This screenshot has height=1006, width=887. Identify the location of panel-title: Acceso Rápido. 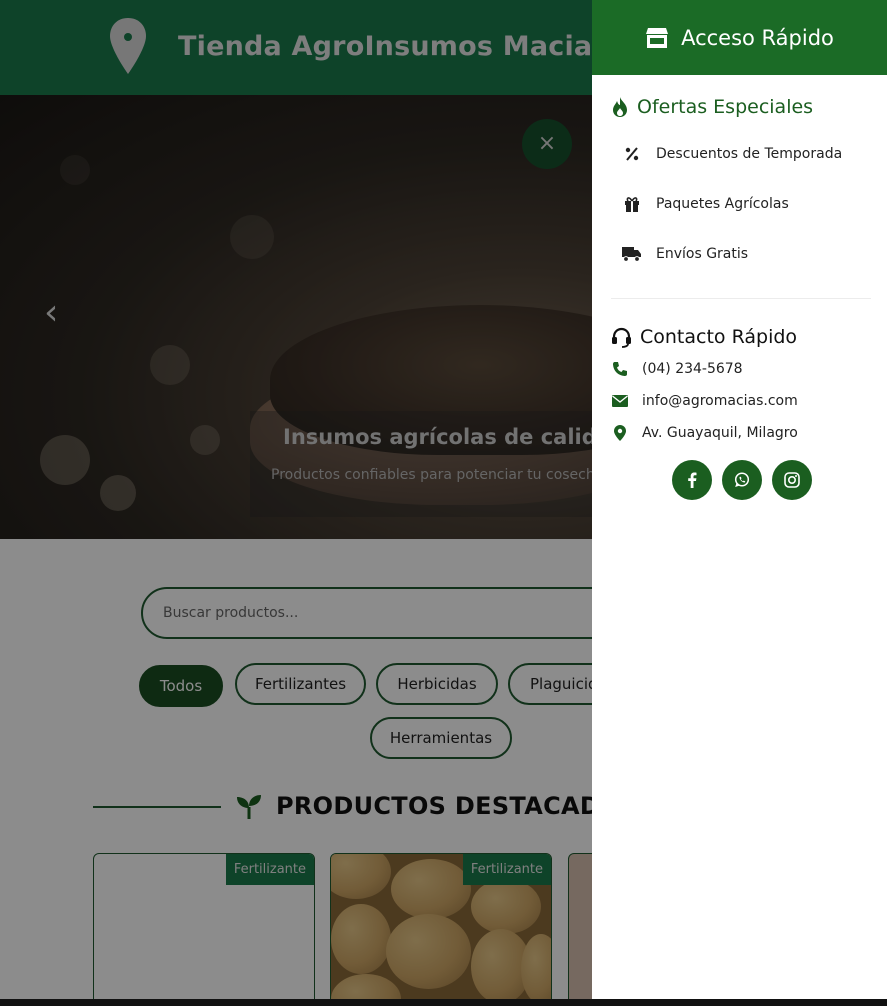
(757, 37).